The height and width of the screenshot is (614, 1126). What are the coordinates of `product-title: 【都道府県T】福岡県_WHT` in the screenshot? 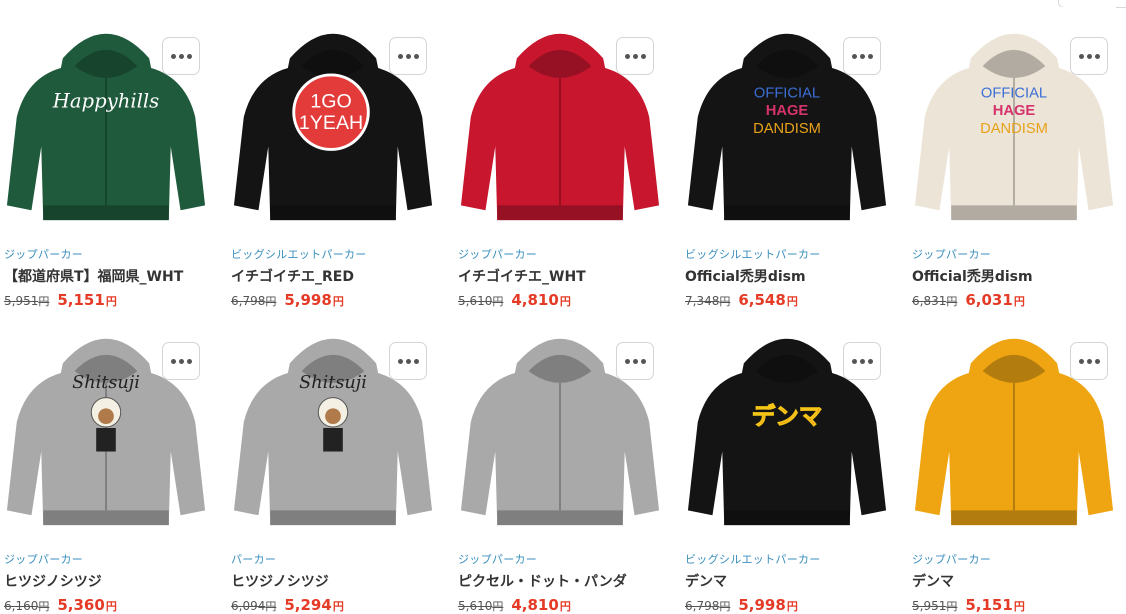 It's located at (93, 276).